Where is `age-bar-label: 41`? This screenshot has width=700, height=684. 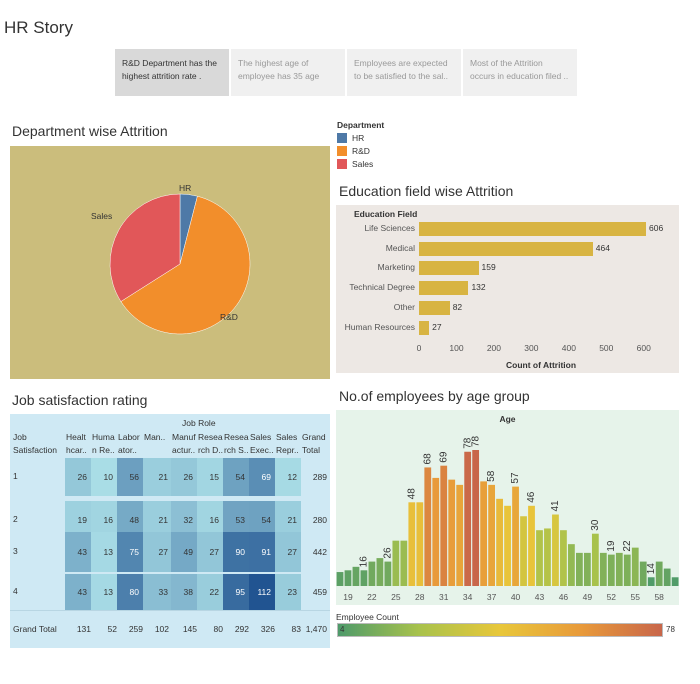
age-bar-label: 41 is located at coordinates (555, 506).